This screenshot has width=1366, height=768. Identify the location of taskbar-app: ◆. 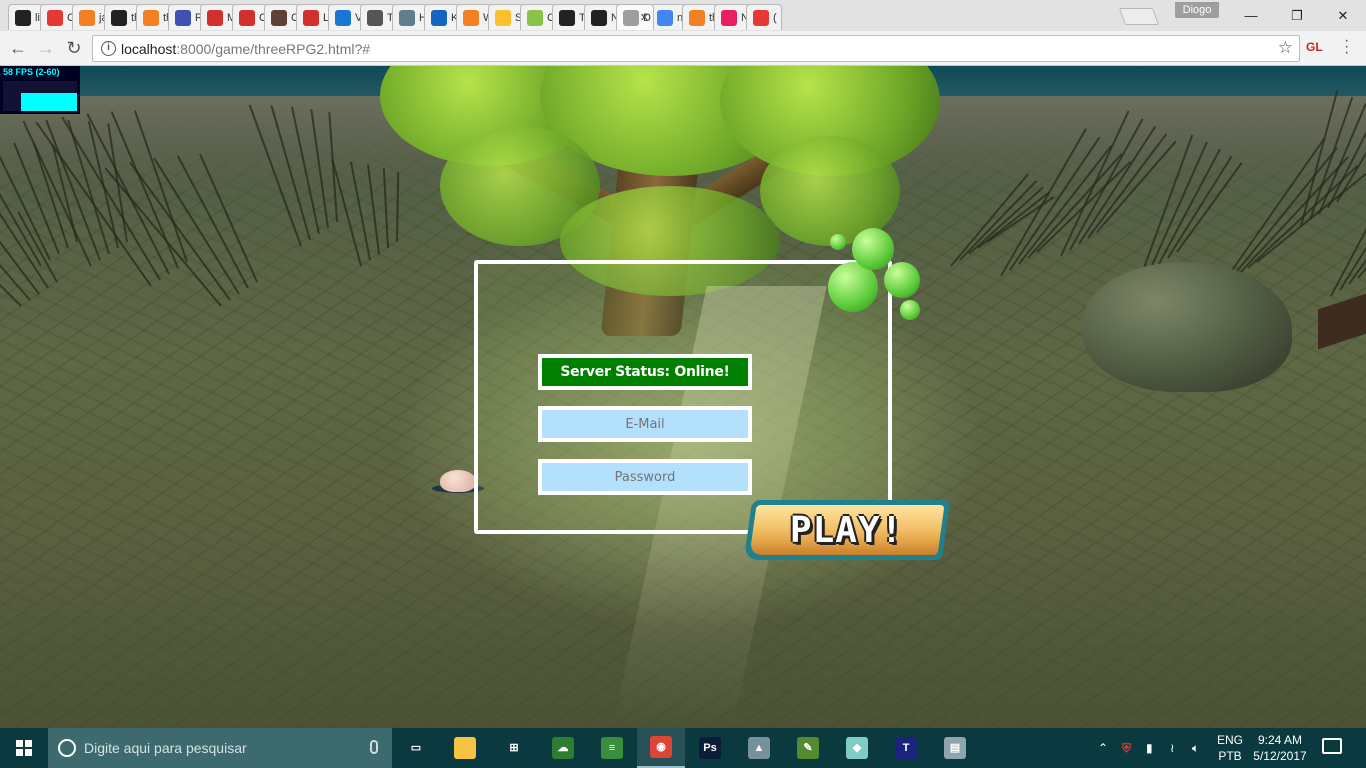
(857, 748).